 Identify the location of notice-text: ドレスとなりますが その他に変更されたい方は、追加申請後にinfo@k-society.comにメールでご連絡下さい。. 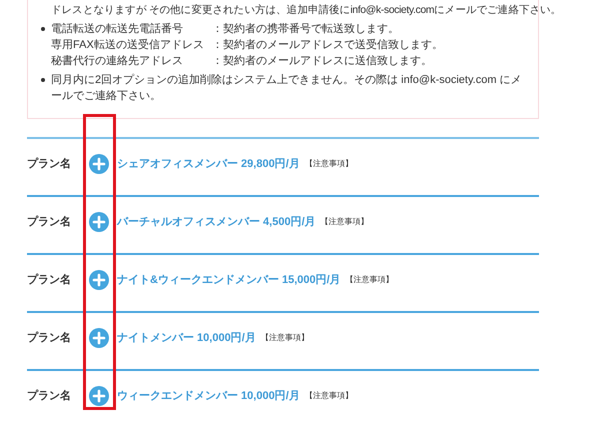
(306, 10).